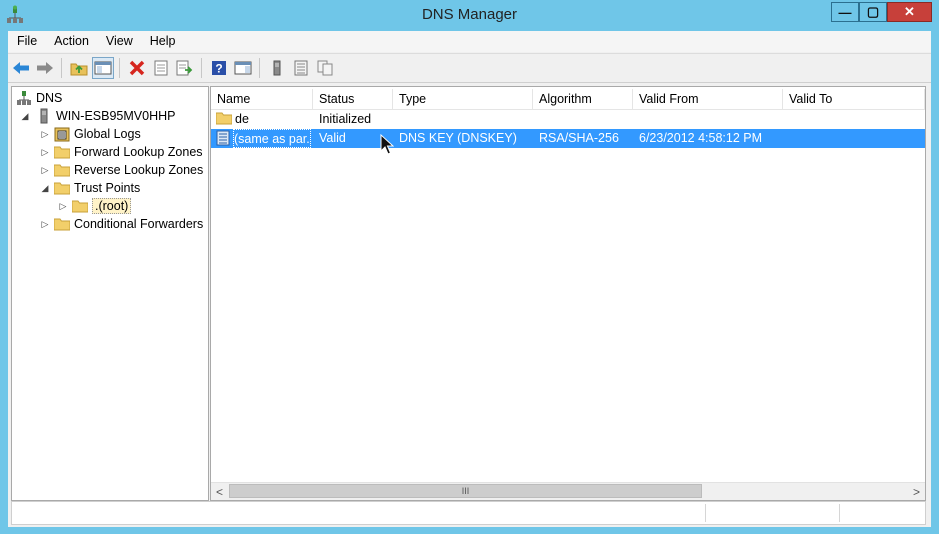  I want to click on record-icon, so click(224, 139).